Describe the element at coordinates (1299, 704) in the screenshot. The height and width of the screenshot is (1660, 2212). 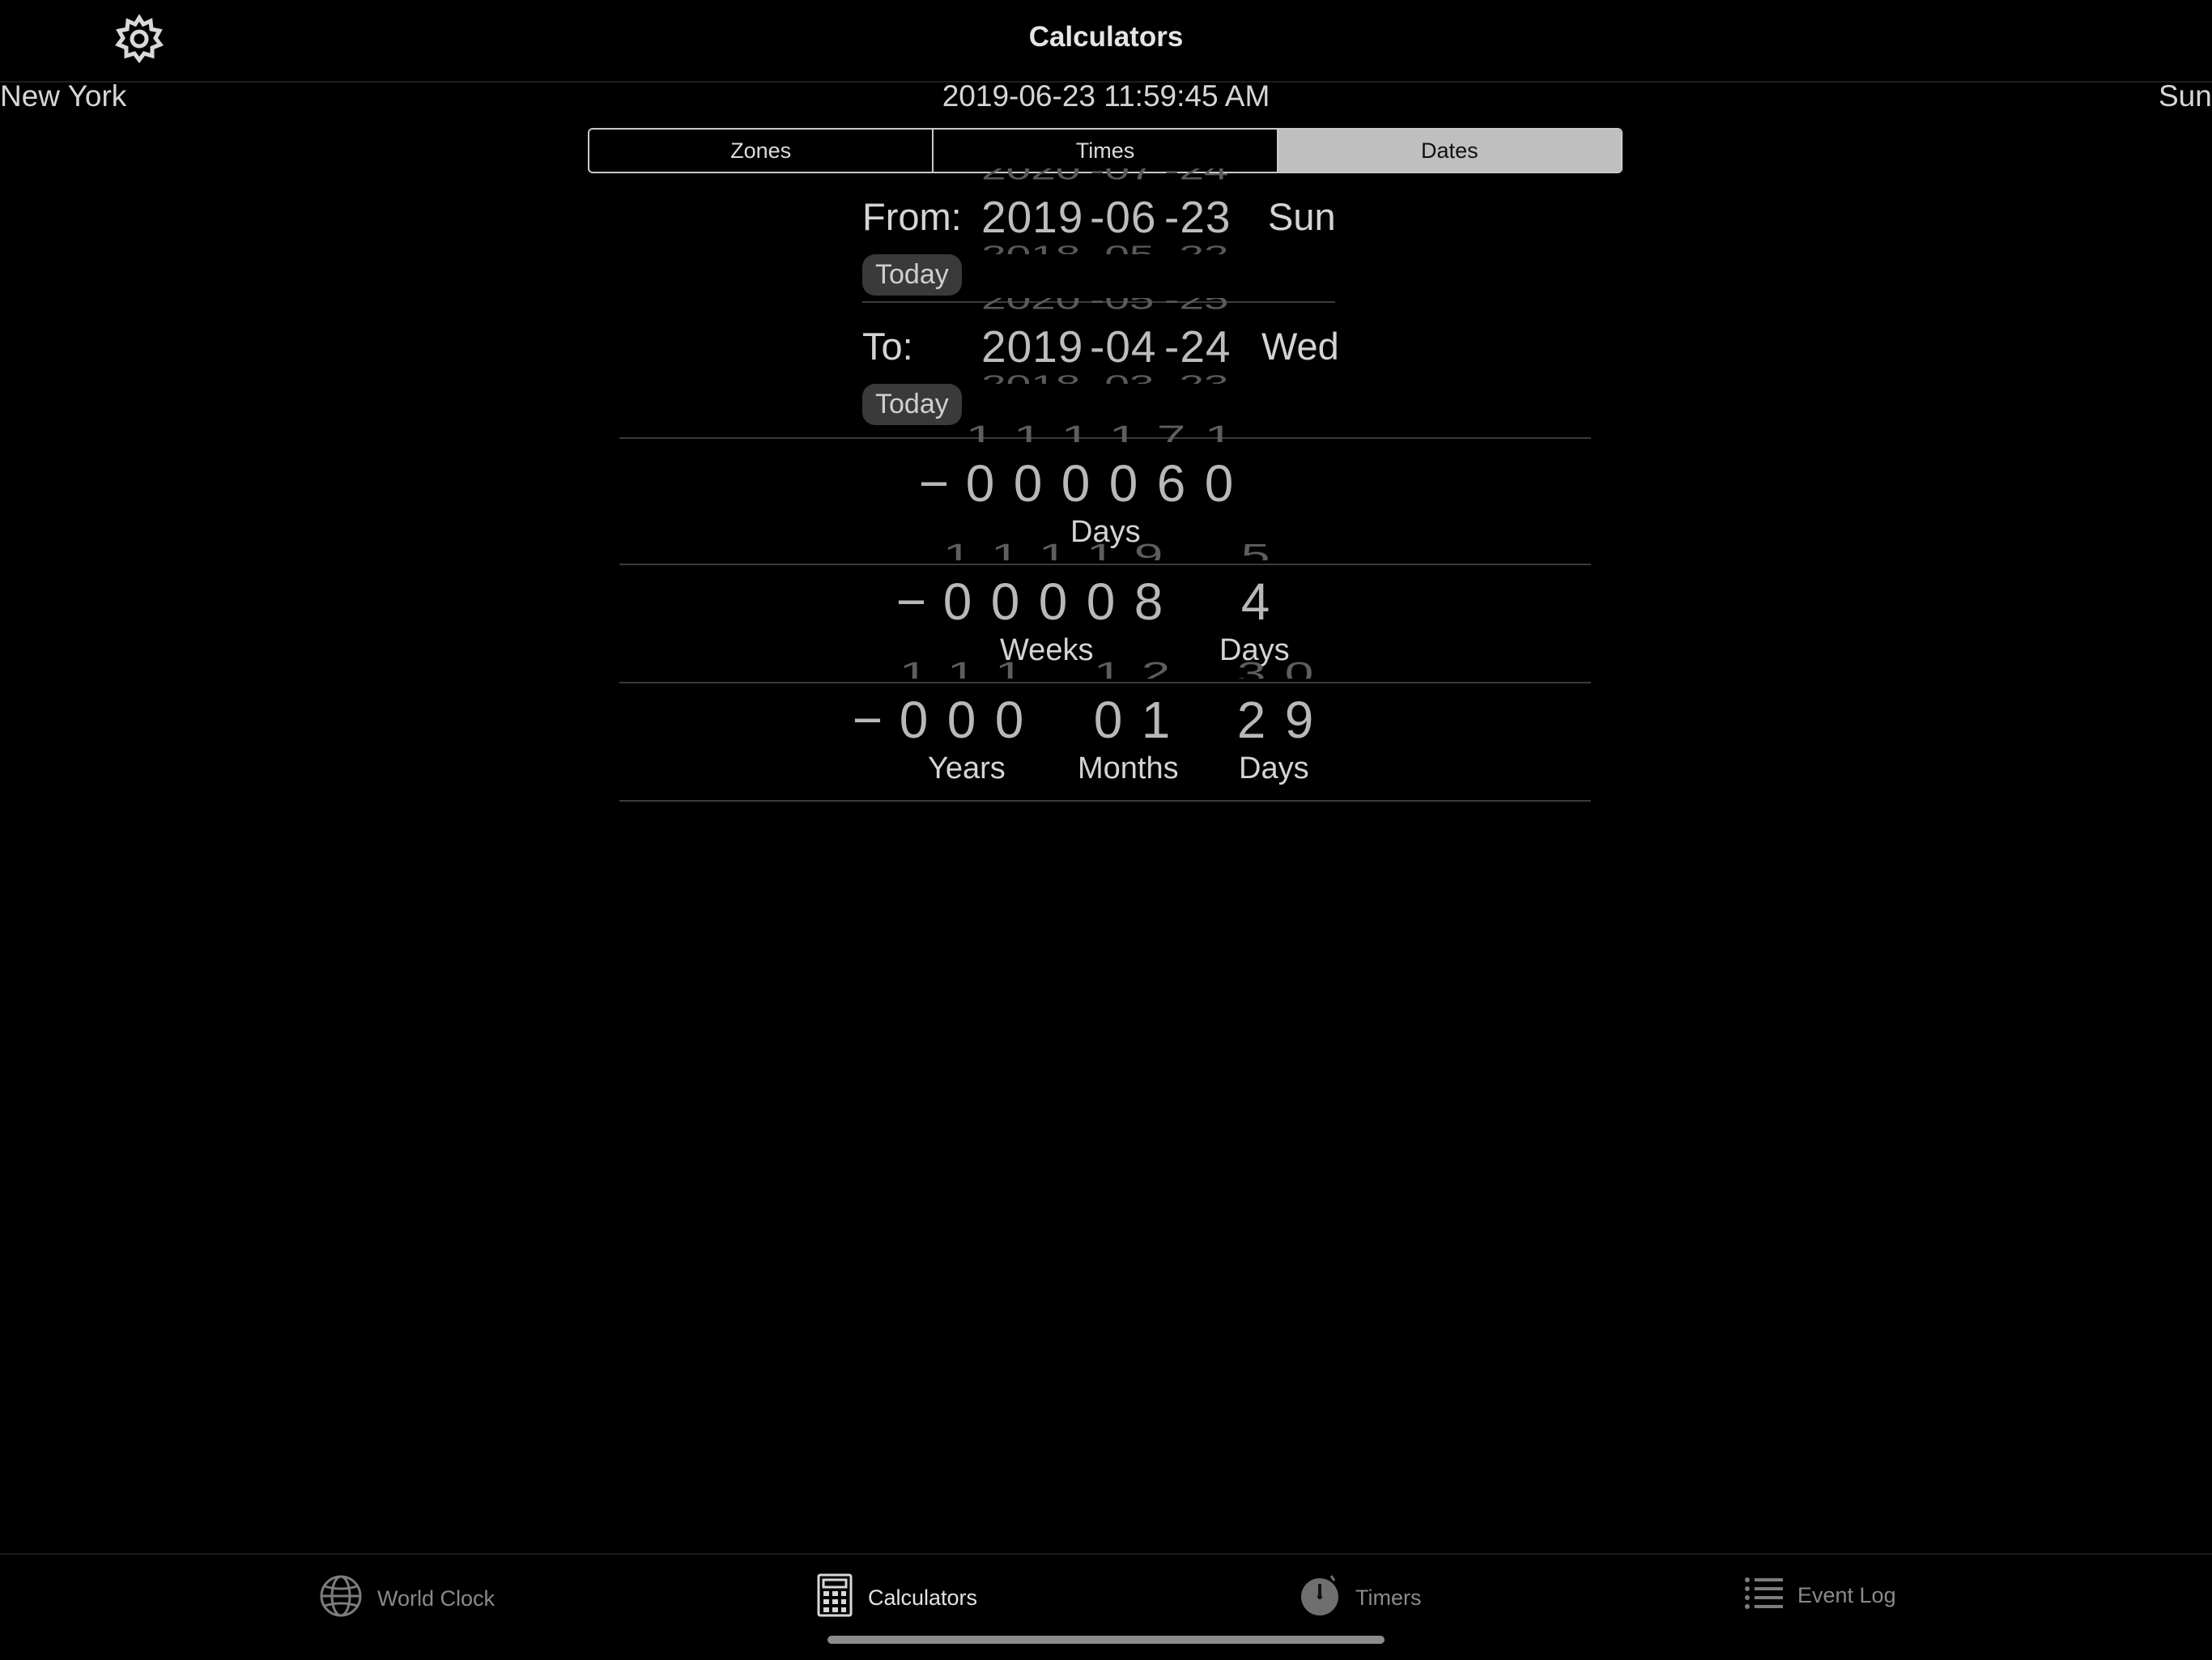
I see `digit-wheel: 09` at that location.